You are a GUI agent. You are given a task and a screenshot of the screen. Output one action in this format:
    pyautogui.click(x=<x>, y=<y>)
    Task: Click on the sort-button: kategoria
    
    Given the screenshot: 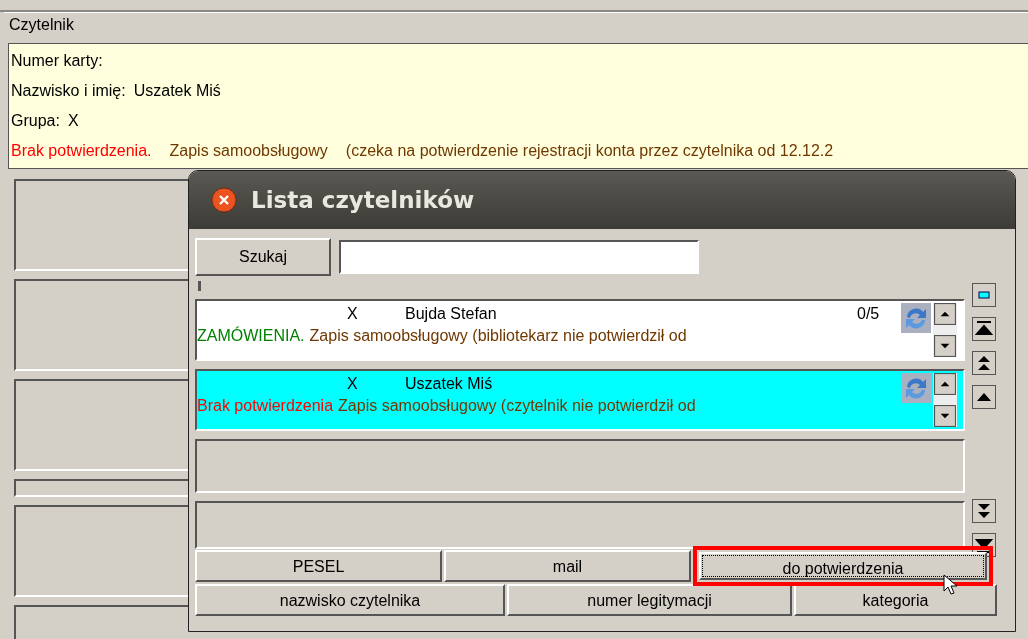 What is the action you would take?
    pyautogui.click(x=895, y=600)
    